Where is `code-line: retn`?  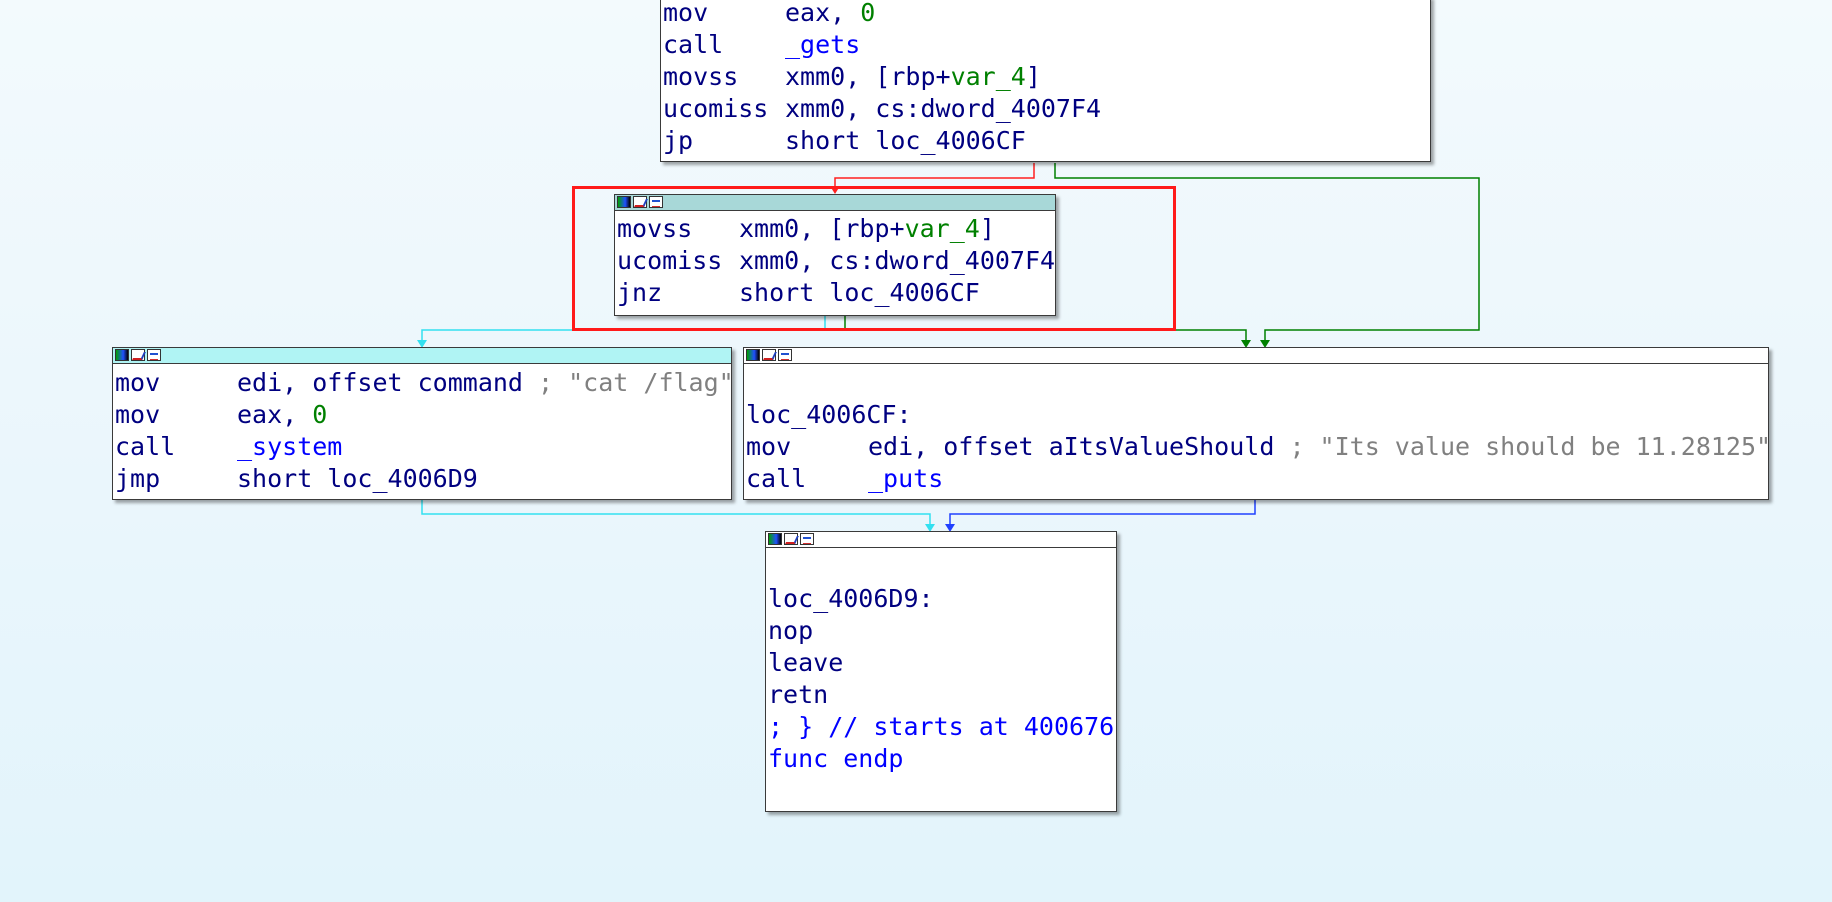
code-line: retn is located at coordinates (942, 695).